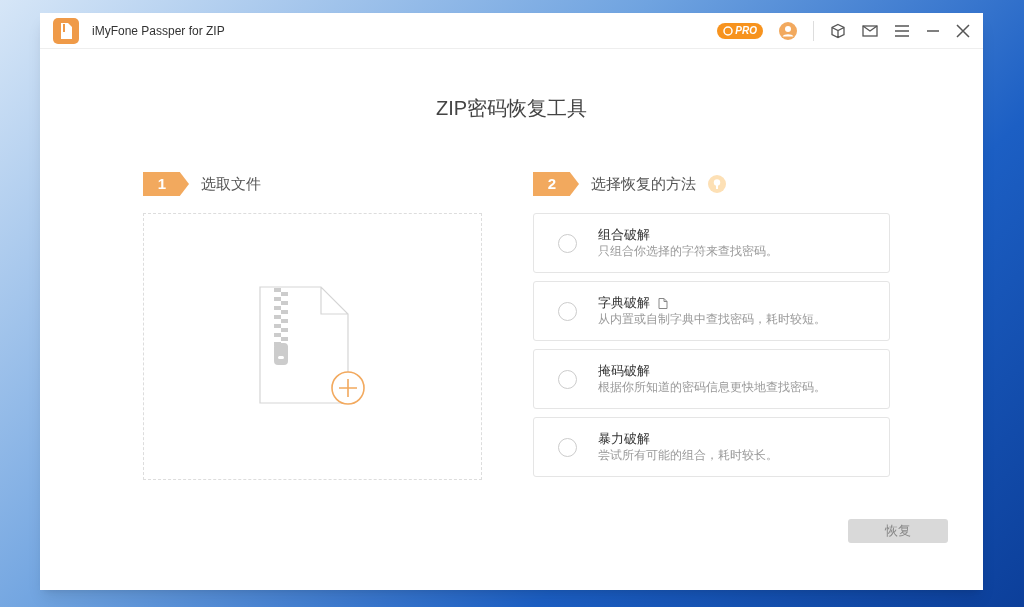  What do you see at coordinates (663, 303) in the screenshot?
I see `file-icon` at bounding box center [663, 303].